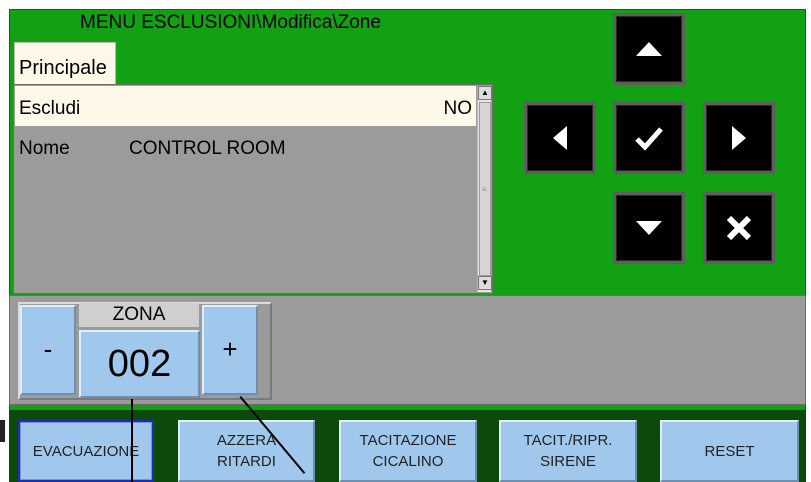 The image size is (811, 482). I want to click on tab-principale: Principale, so click(65, 64).